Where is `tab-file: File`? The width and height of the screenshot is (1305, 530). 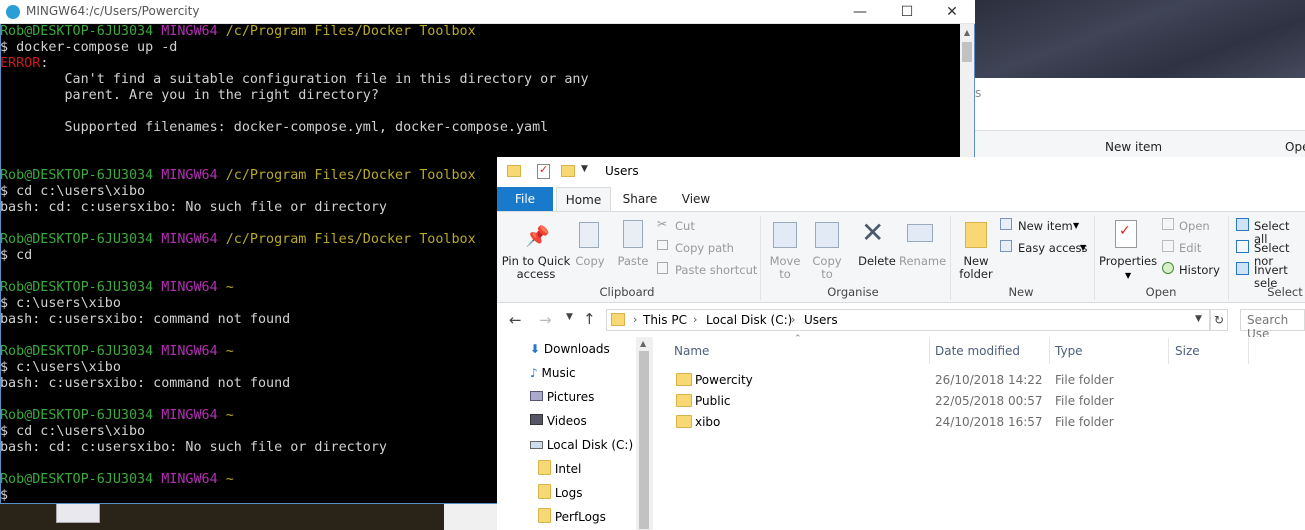
tab-file: File is located at coordinates (525, 199).